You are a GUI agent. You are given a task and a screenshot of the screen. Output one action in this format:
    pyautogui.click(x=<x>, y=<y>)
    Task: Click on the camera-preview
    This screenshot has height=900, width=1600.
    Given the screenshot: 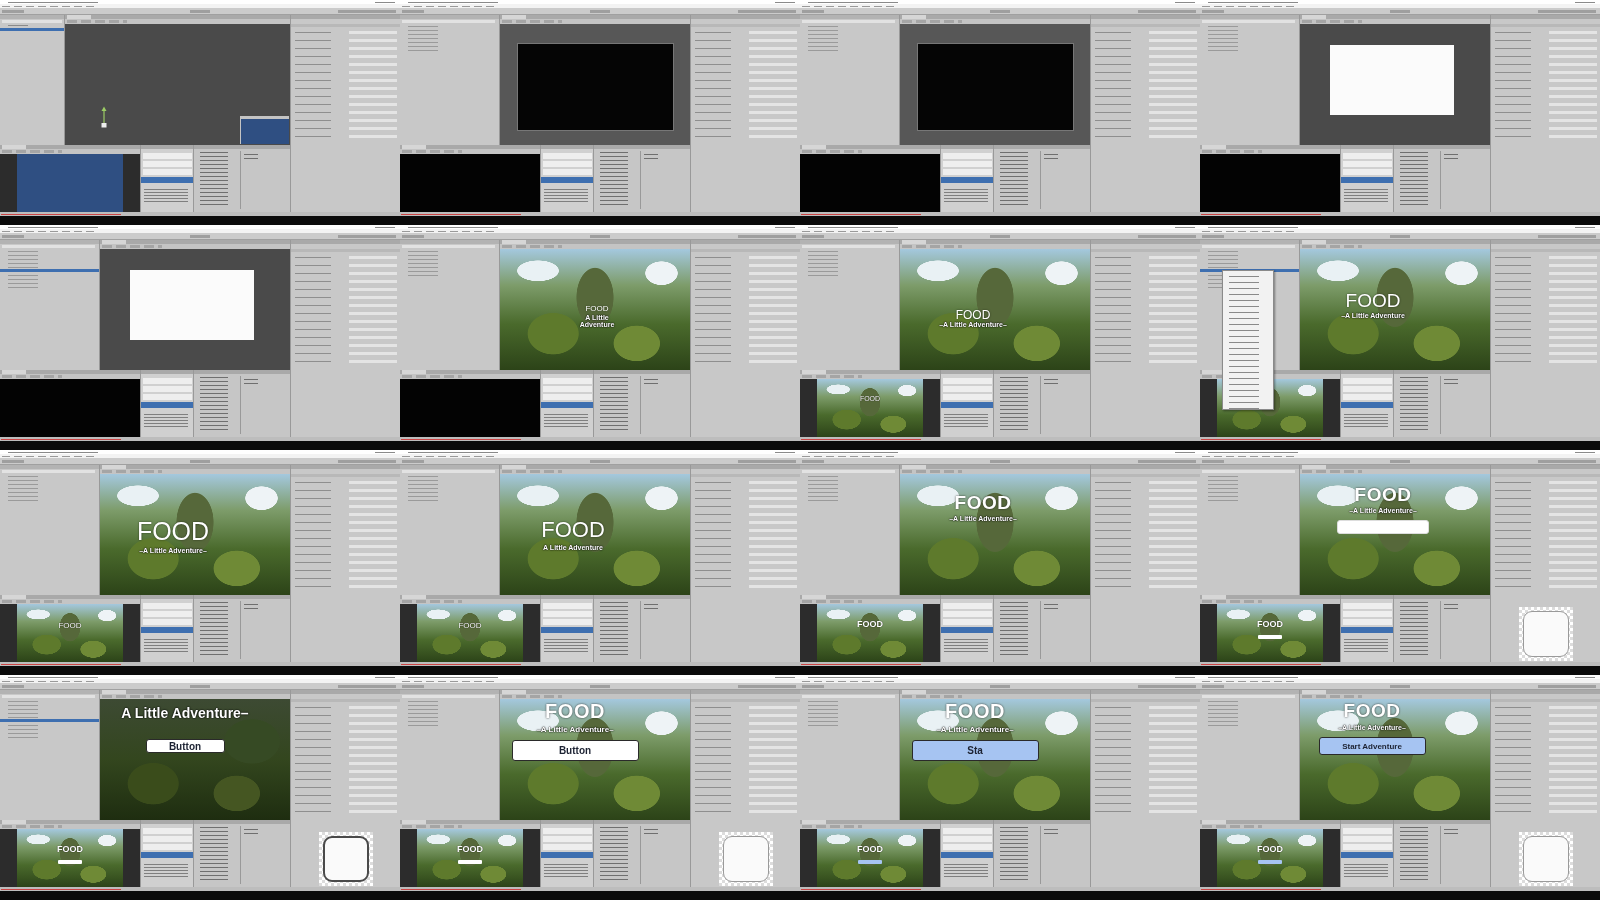 What is the action you would take?
    pyautogui.click(x=264, y=130)
    